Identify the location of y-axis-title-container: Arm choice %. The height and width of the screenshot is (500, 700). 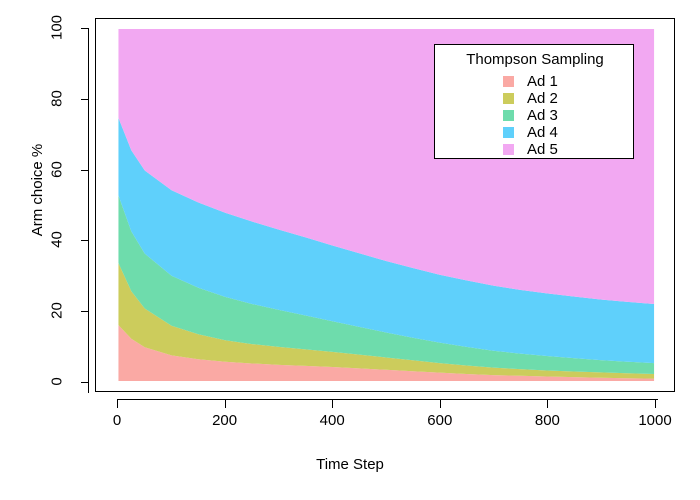
(84, 190).